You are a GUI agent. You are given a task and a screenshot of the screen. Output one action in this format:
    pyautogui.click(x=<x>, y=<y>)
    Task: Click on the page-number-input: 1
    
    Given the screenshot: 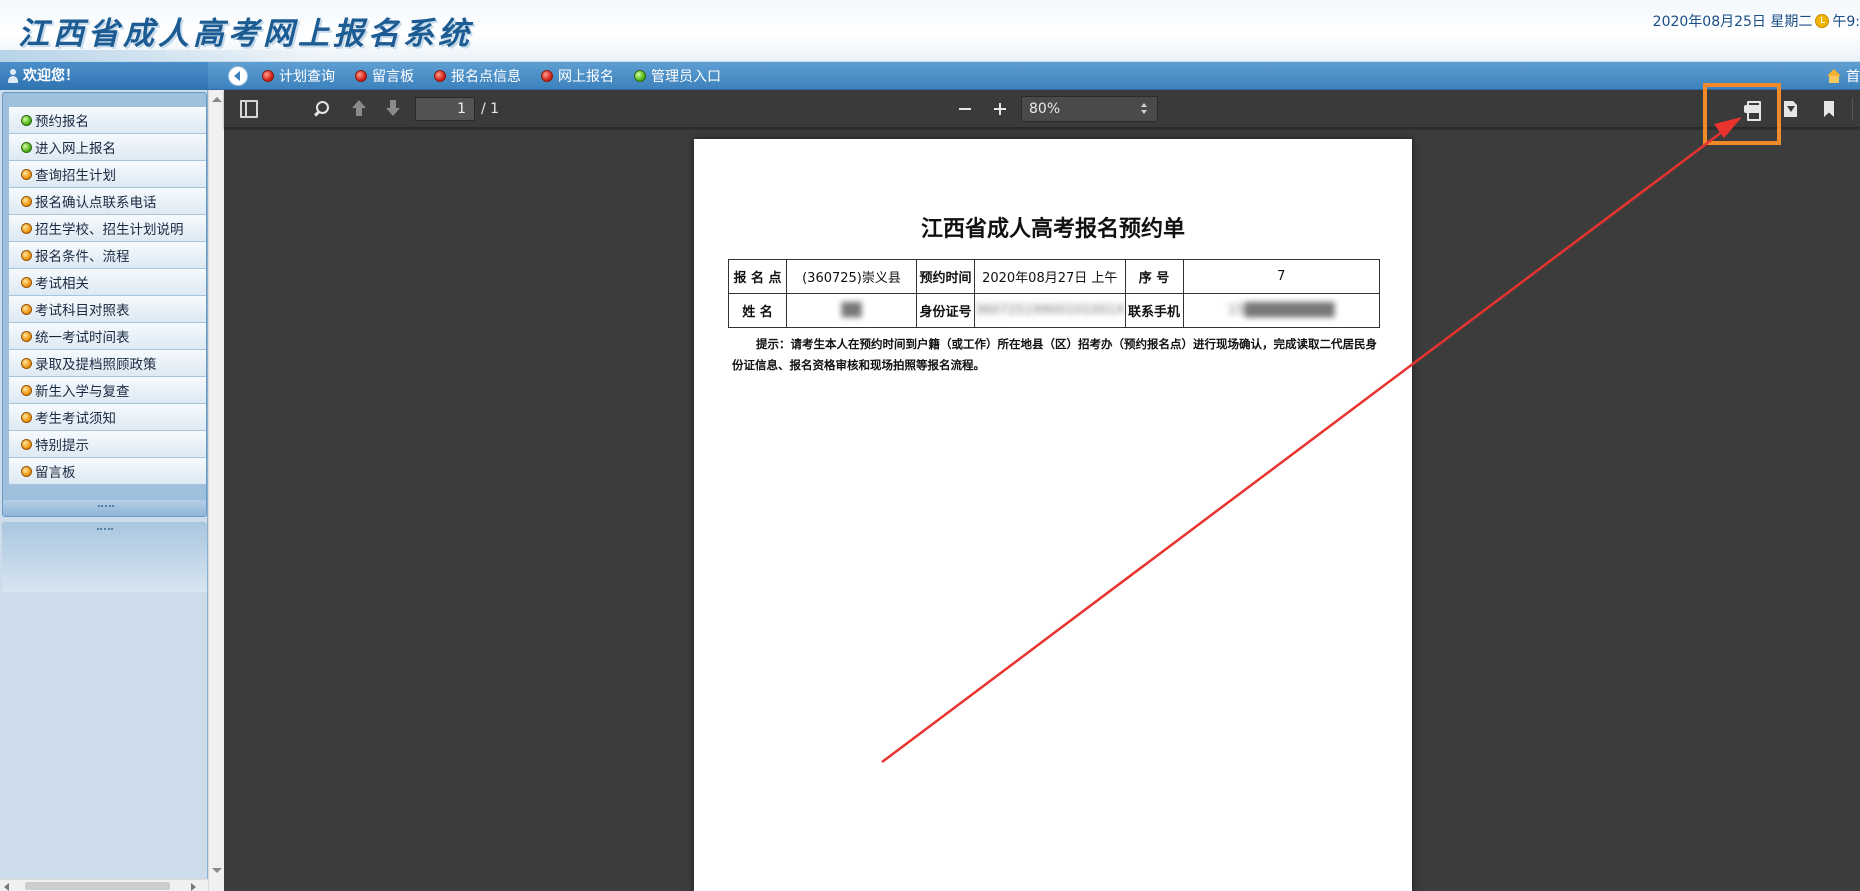 What is the action you would take?
    pyautogui.click(x=445, y=109)
    